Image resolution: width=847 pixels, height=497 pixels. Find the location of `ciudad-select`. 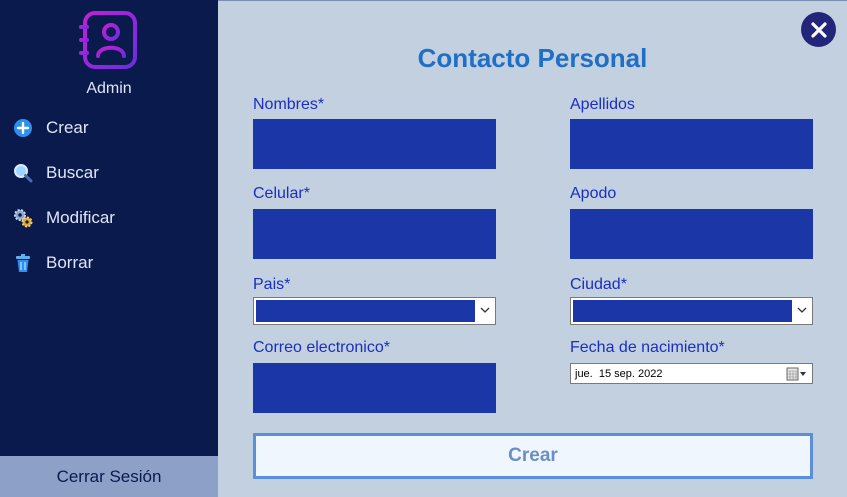

ciudad-select is located at coordinates (691, 311).